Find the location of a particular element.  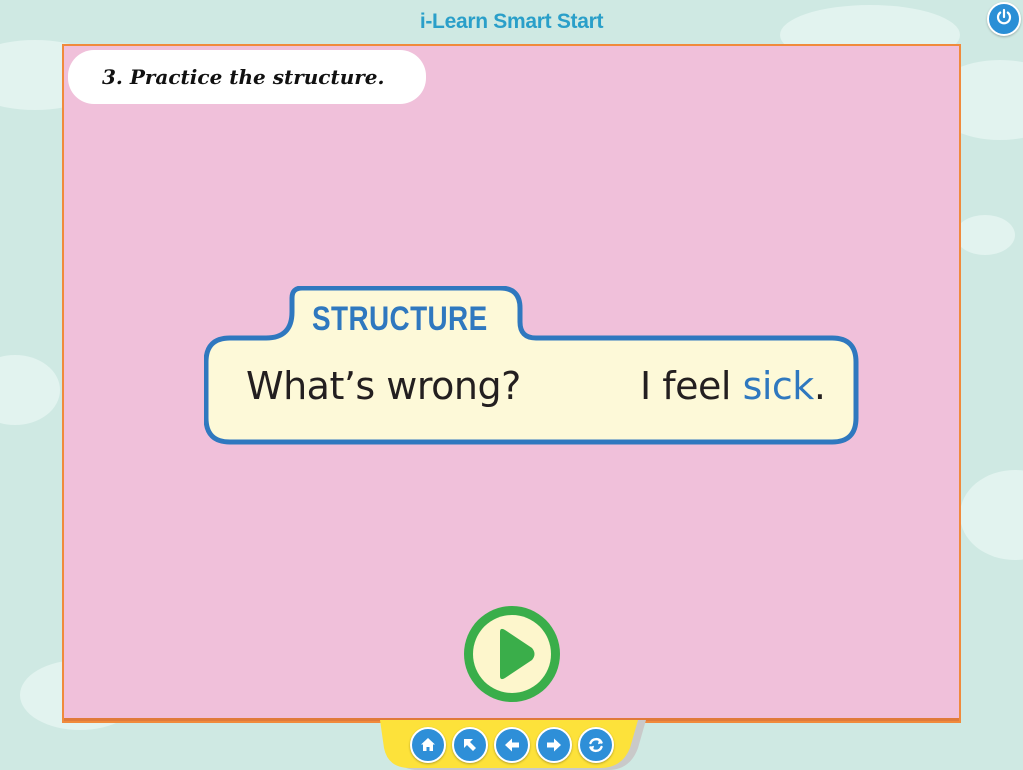

play-icon is located at coordinates (512, 654).